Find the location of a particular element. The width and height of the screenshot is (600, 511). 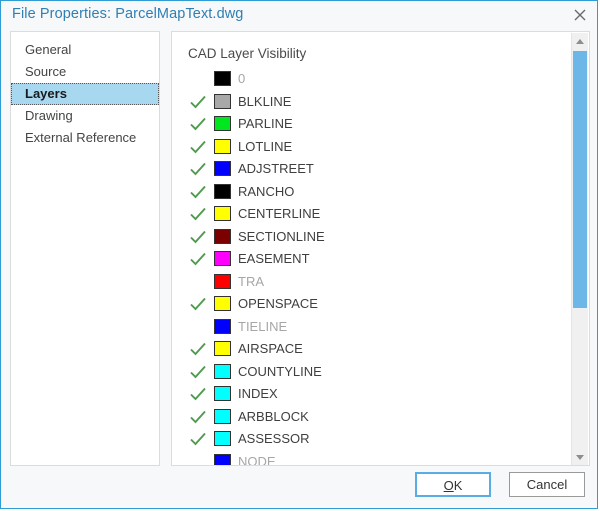

chevron-down-icon is located at coordinates (580, 457).